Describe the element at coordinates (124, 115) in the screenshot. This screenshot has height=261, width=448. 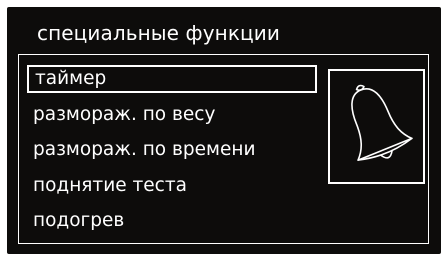
I see `menu-item-defrost-weight: размораж. по весу` at that location.